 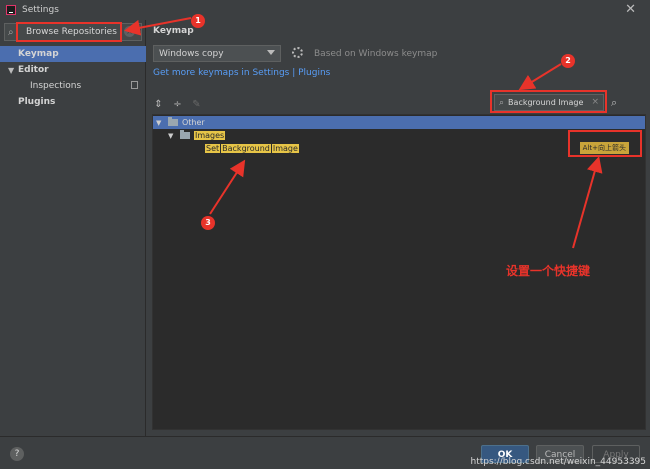 I want to click on annotation-box-search, so click(x=69, y=32).